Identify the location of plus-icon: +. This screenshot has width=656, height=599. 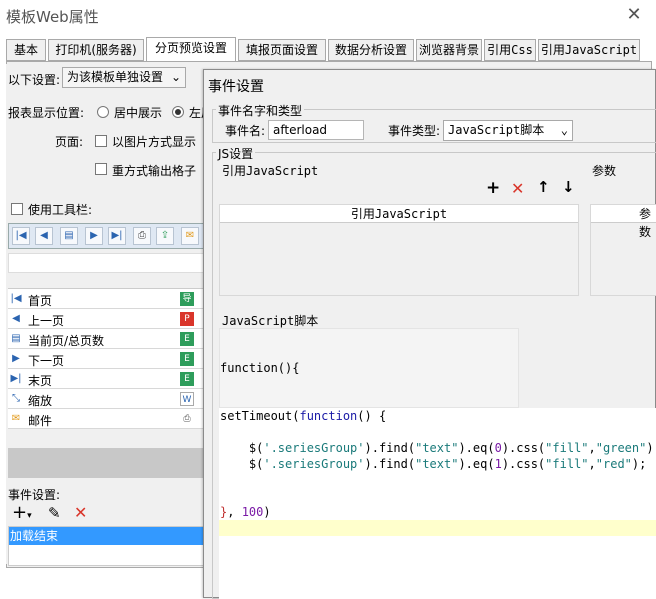
(20, 512).